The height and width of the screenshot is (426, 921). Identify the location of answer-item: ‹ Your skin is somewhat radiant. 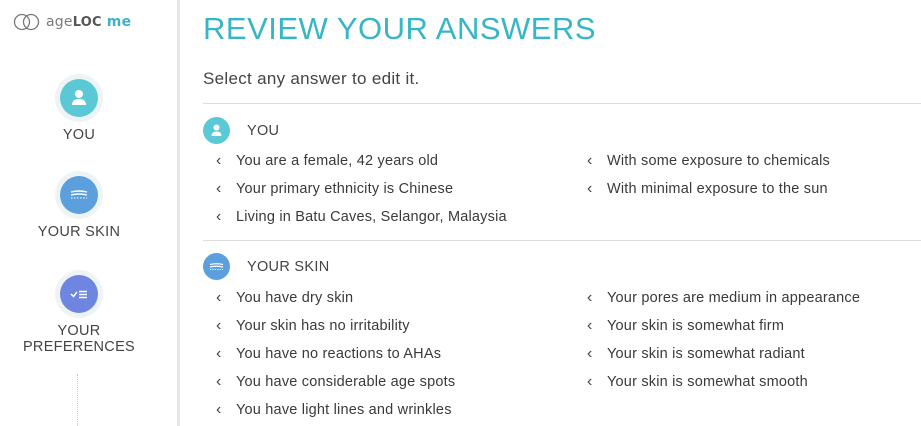
(696, 354).